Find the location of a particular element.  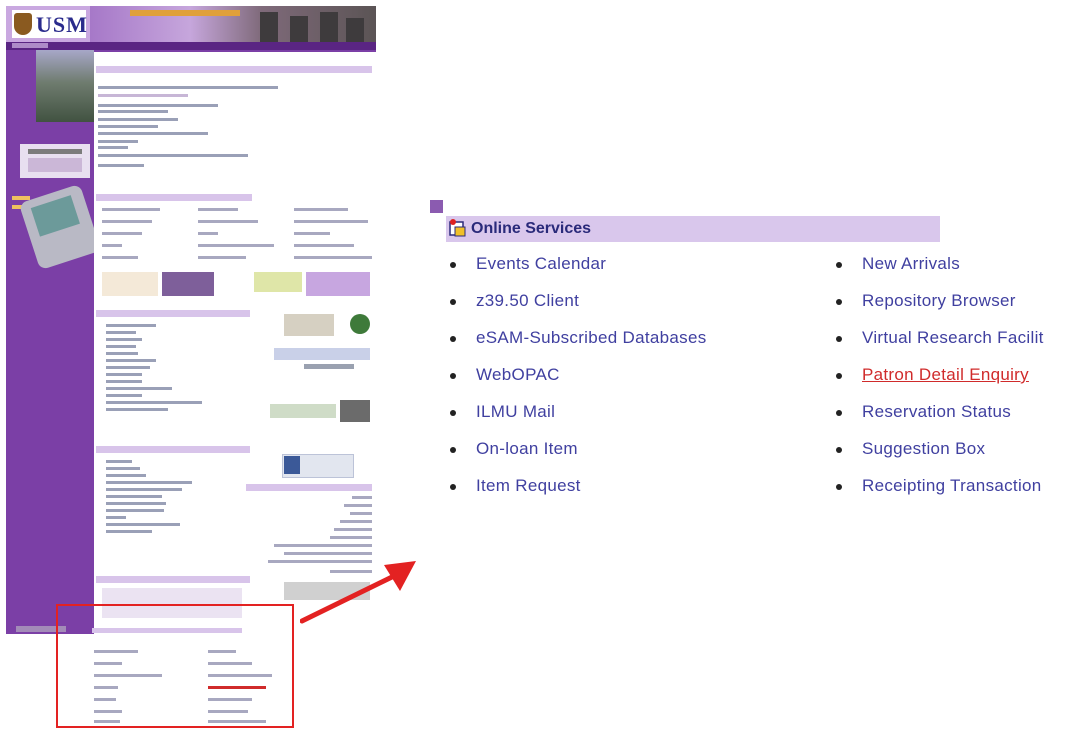

list-item: WebOPAC is located at coordinates (630, 383).